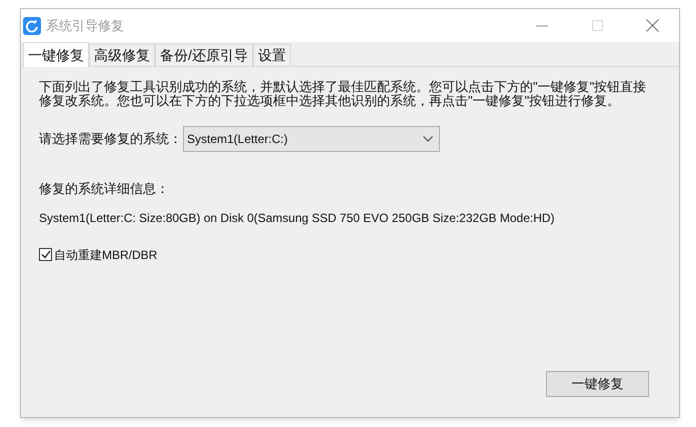 The height and width of the screenshot is (427, 696). What do you see at coordinates (343, 94) in the screenshot?
I see `description-text: 下面列出了修复工具识别成功的系统，并默认选择了最佳匹配系统。您可以点击下方的"一键修复"按钮直接修复改系统。您也可以在下方的下拉选项框中选择其他识别的系统，再点击"一键修复"按钮进行修复。` at bounding box center [343, 94].